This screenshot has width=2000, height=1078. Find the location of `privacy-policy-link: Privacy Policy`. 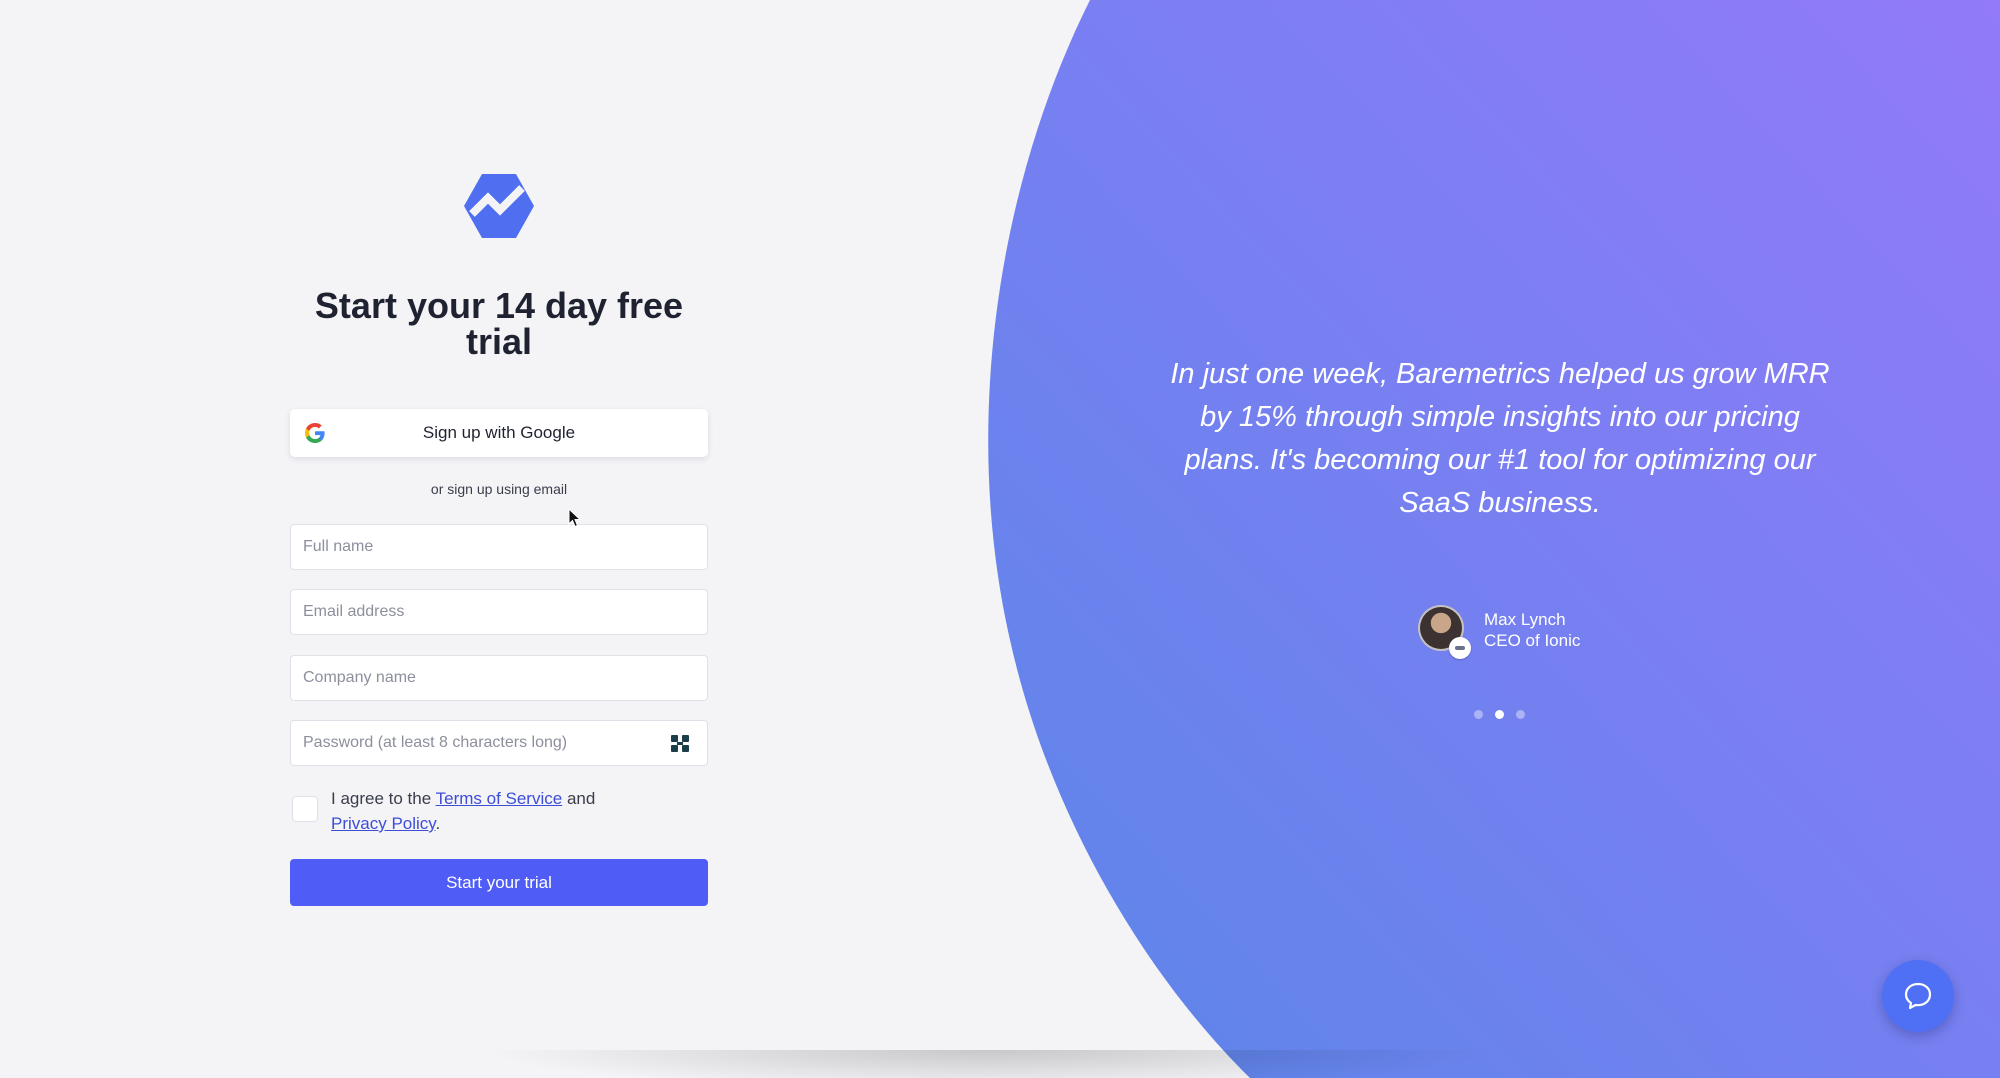

privacy-policy-link: Privacy Policy is located at coordinates (383, 823).